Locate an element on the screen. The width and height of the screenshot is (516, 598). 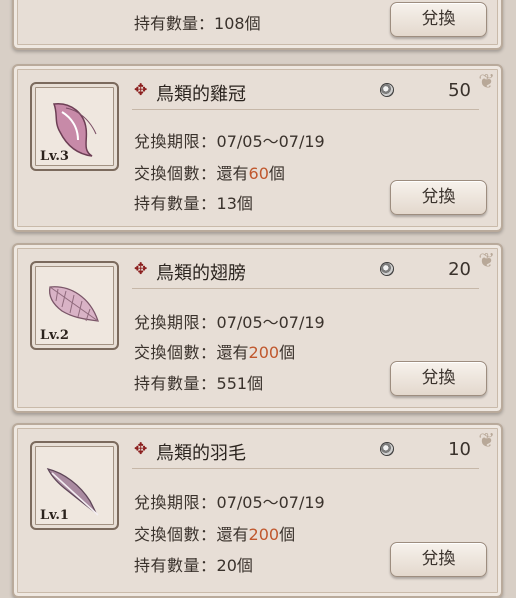
item-name: 鳥類的雞冠 is located at coordinates (201, 94).